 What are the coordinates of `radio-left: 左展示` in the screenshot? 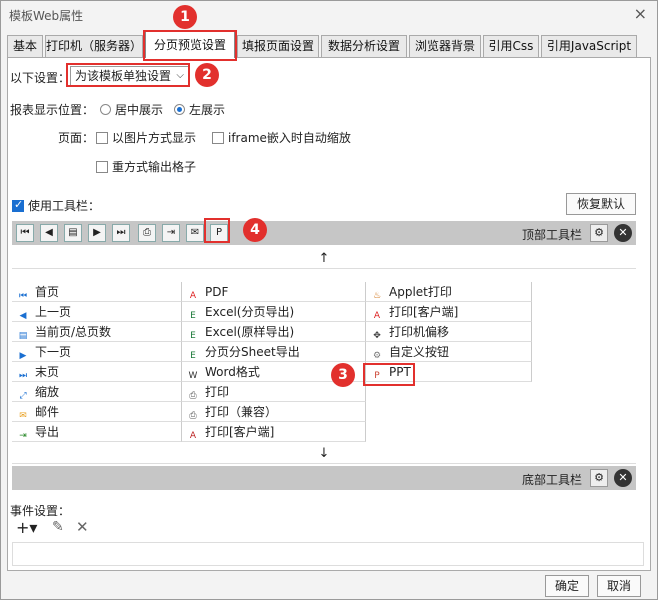 It's located at (199, 109).